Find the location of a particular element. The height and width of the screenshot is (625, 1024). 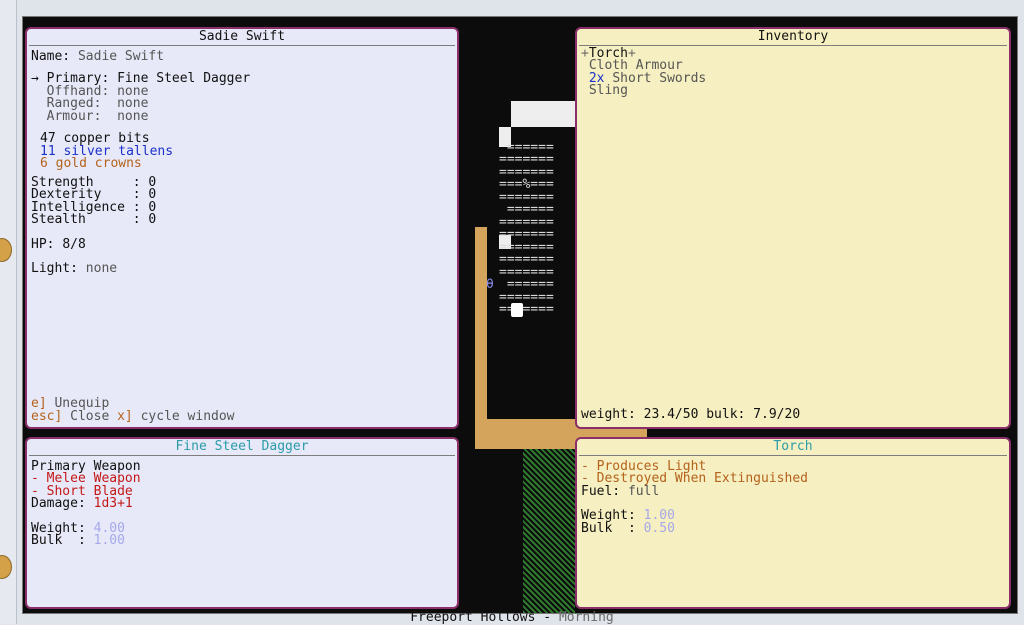

damage-value: 1d3+1 is located at coordinates (113, 503).